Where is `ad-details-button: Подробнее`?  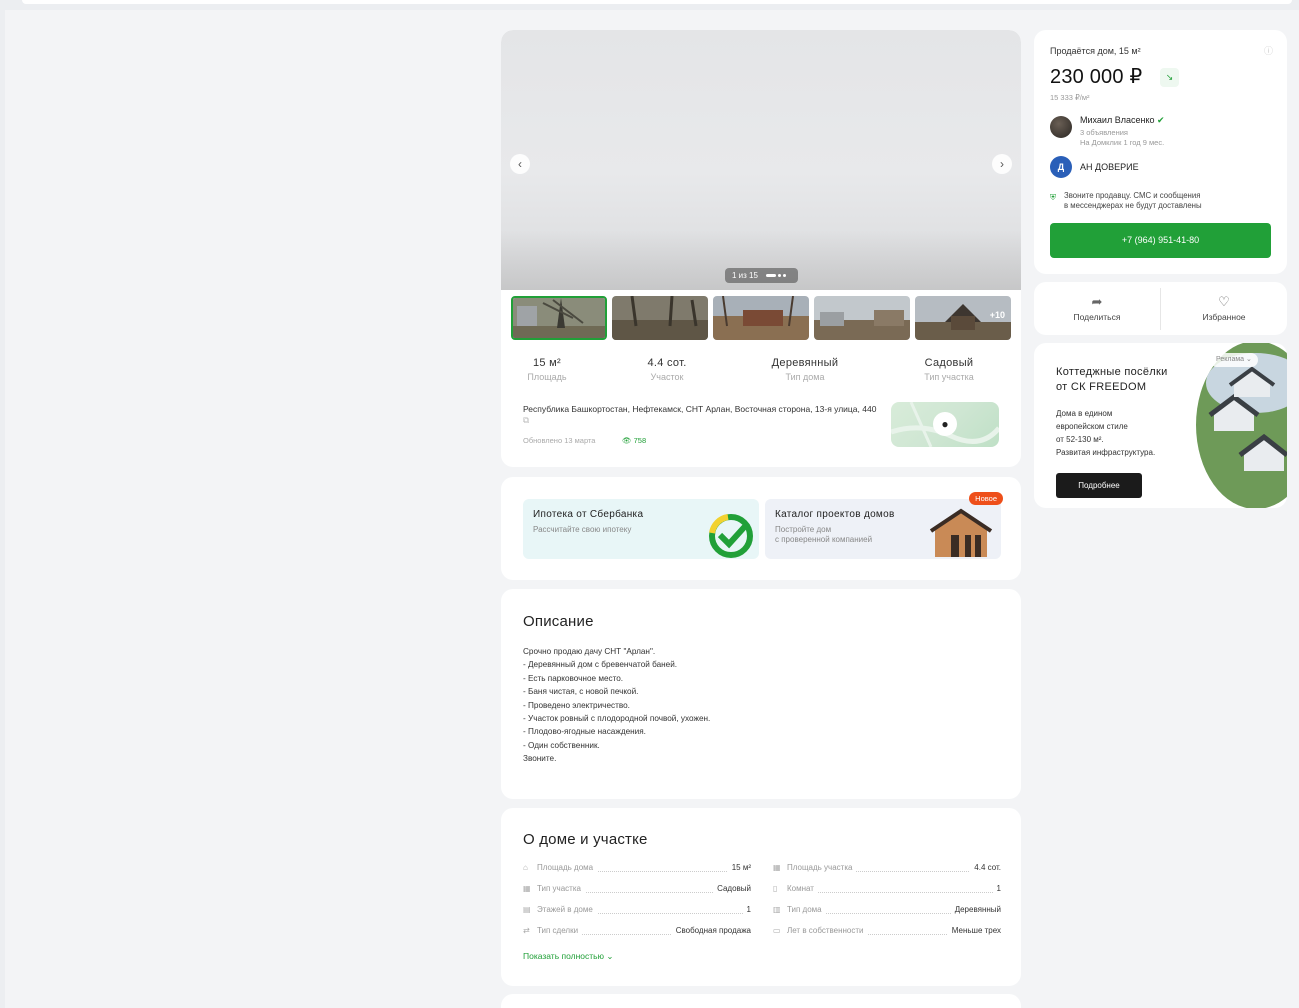 ad-details-button: Подробнее is located at coordinates (1099, 485).